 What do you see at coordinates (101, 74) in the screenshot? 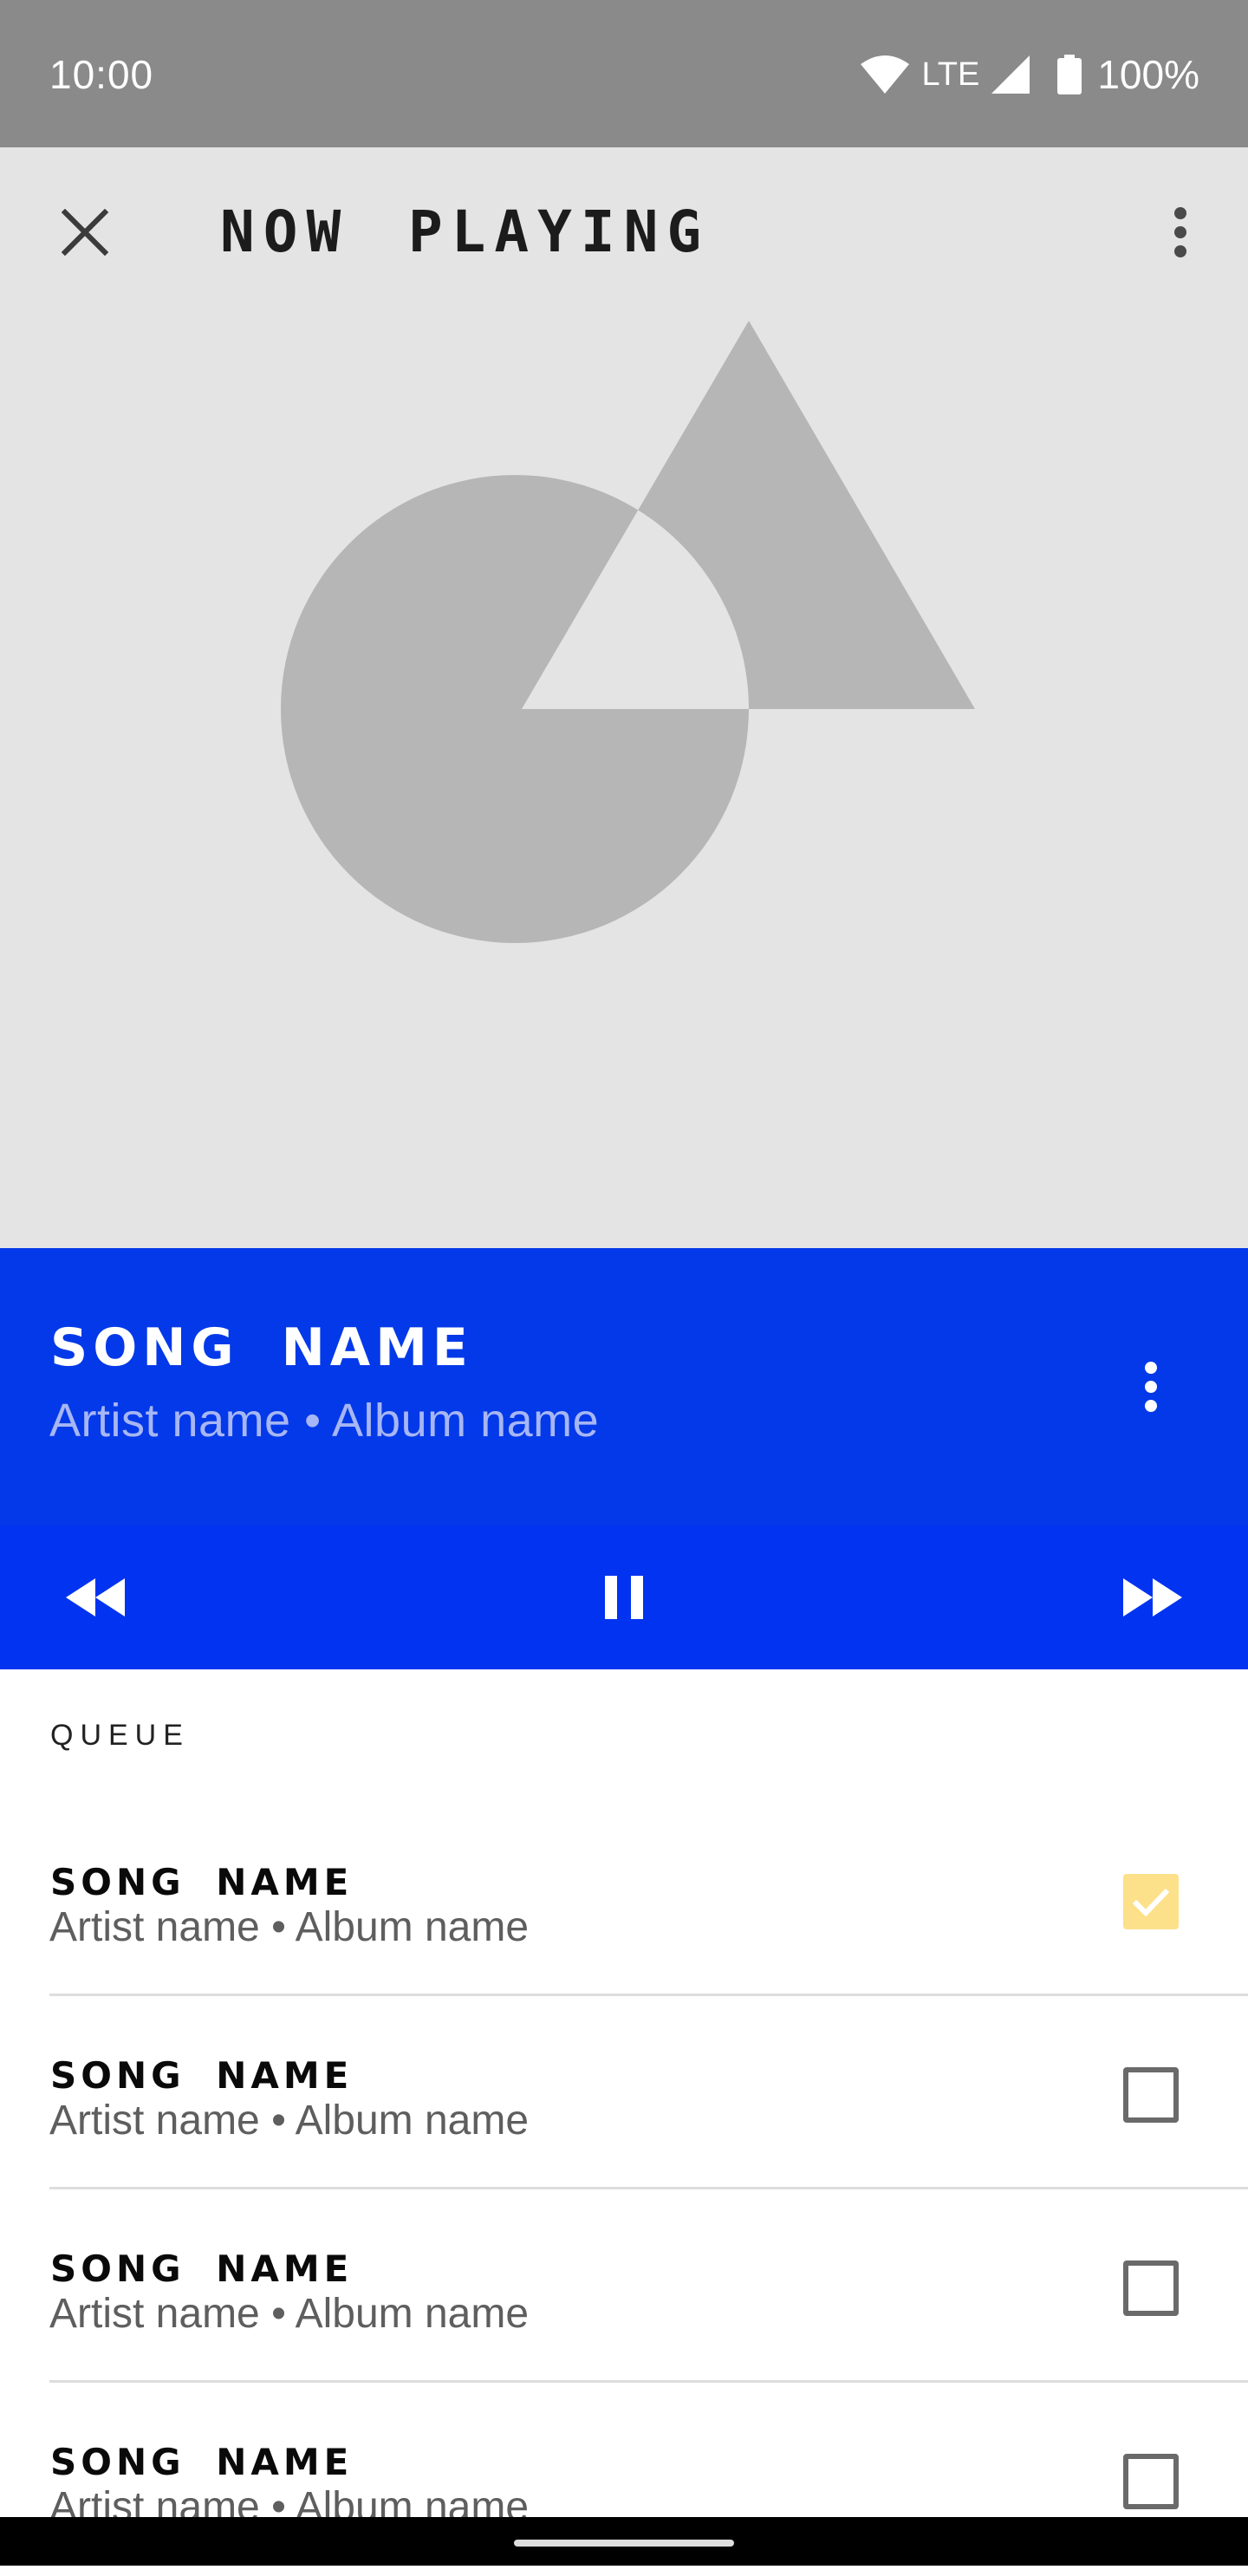
I see `status-time: 10:00` at bounding box center [101, 74].